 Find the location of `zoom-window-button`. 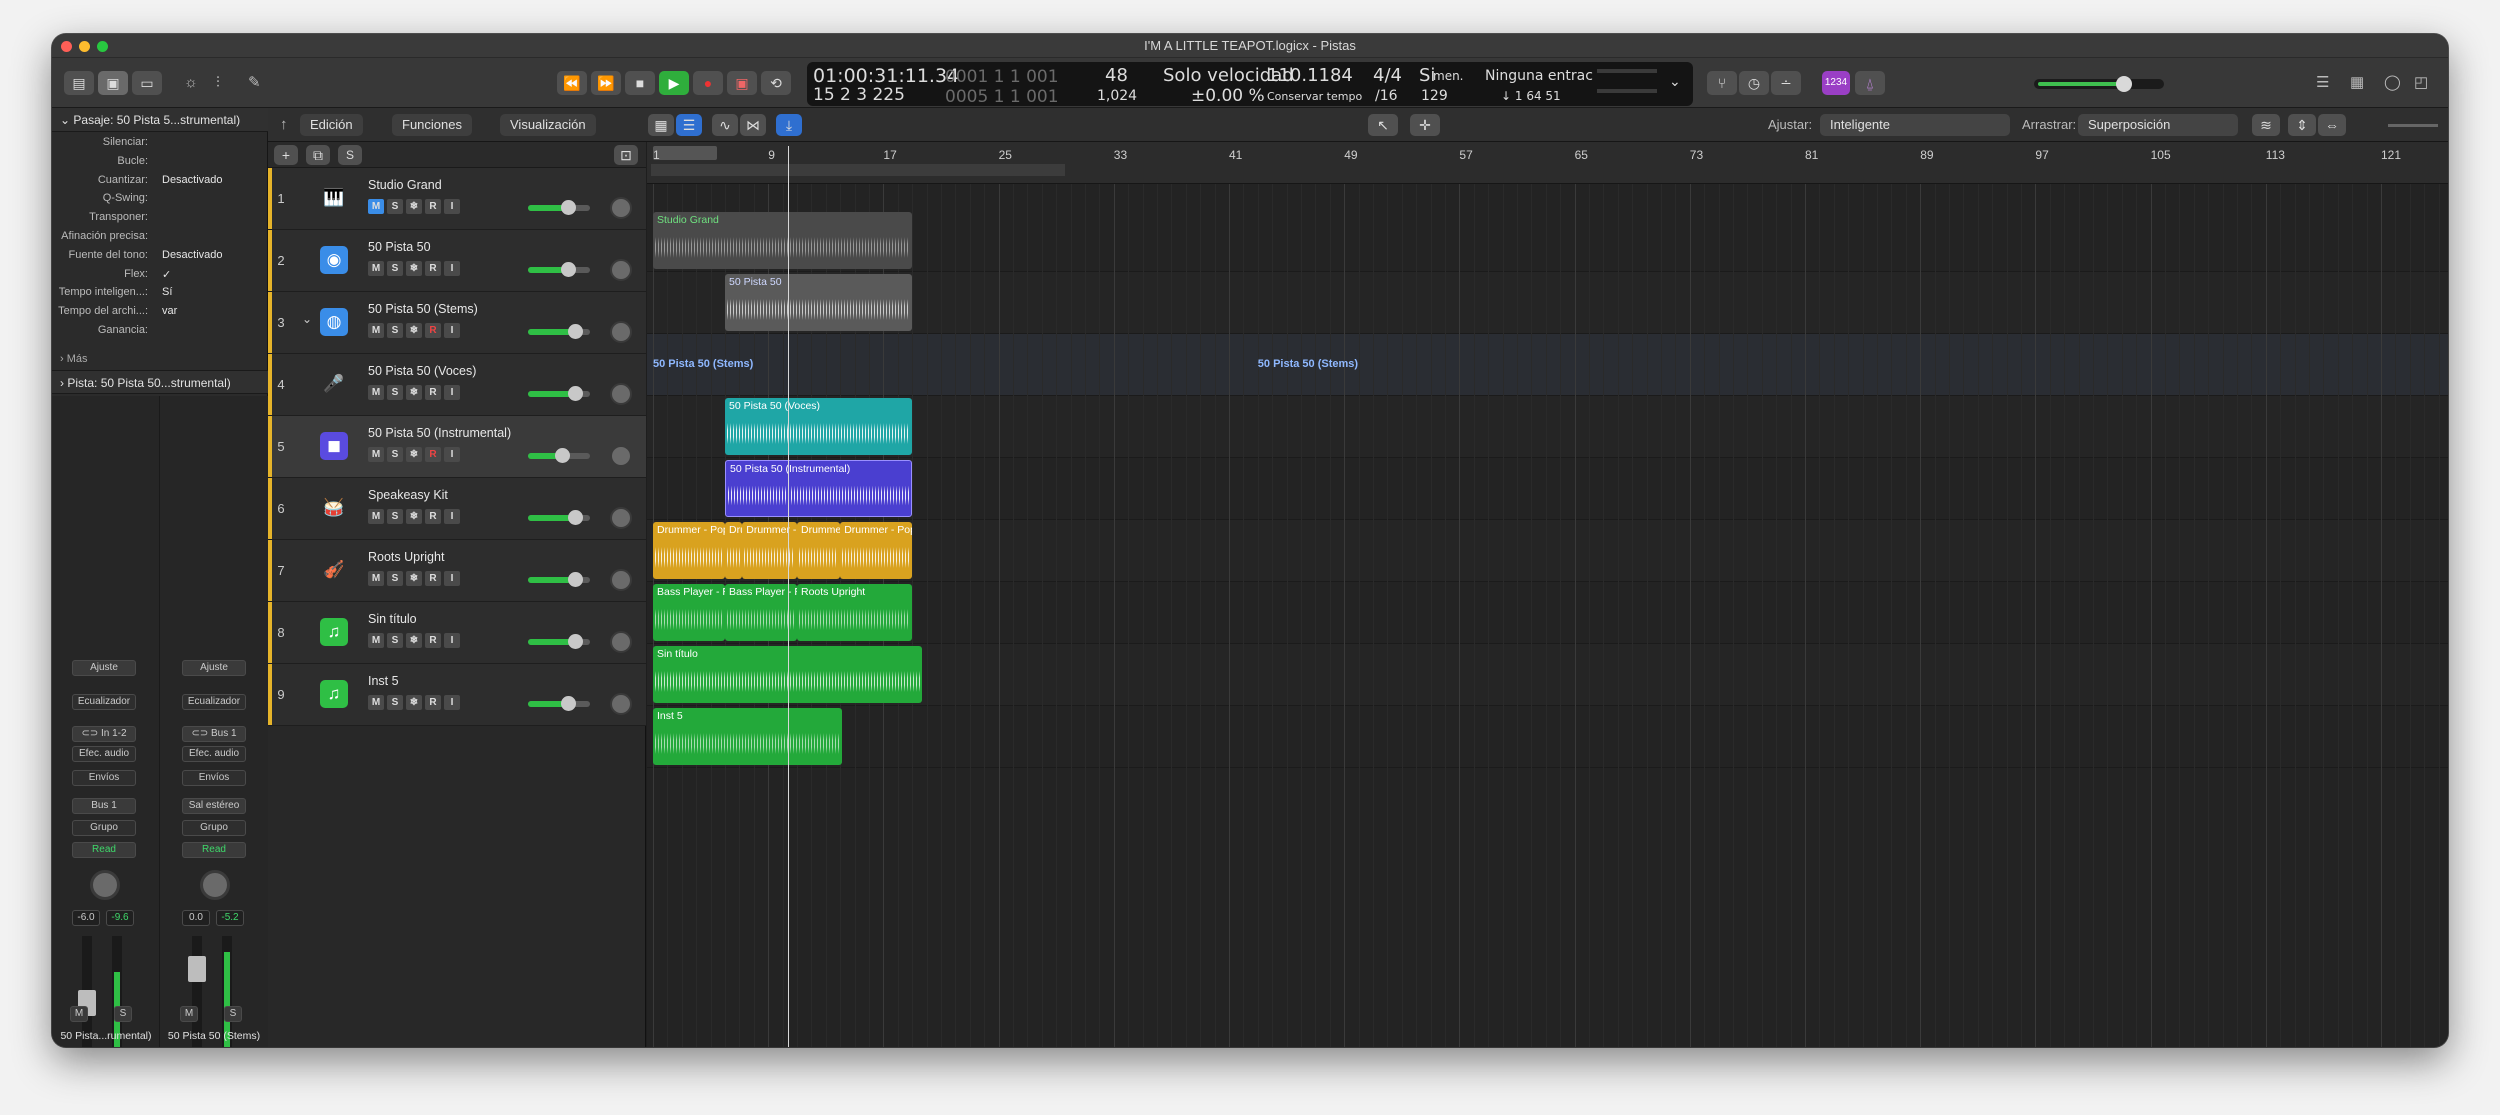

zoom-window-button is located at coordinates (102, 46).